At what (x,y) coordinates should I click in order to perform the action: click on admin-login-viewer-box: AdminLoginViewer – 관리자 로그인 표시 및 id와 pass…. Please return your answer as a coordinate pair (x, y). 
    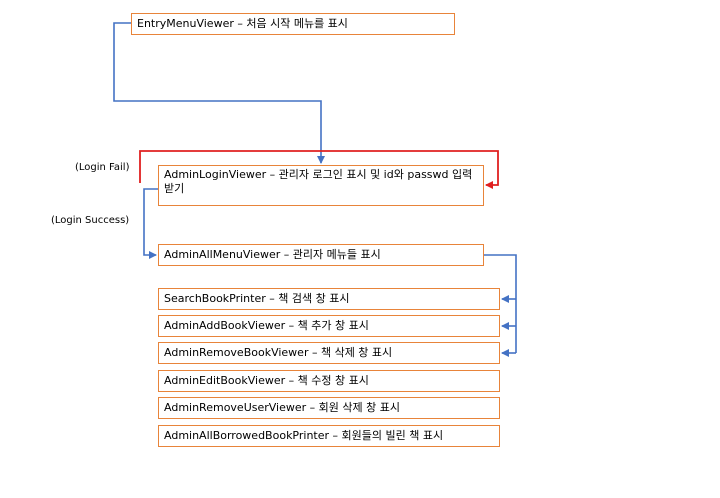
    Looking at the image, I should click on (321, 185).